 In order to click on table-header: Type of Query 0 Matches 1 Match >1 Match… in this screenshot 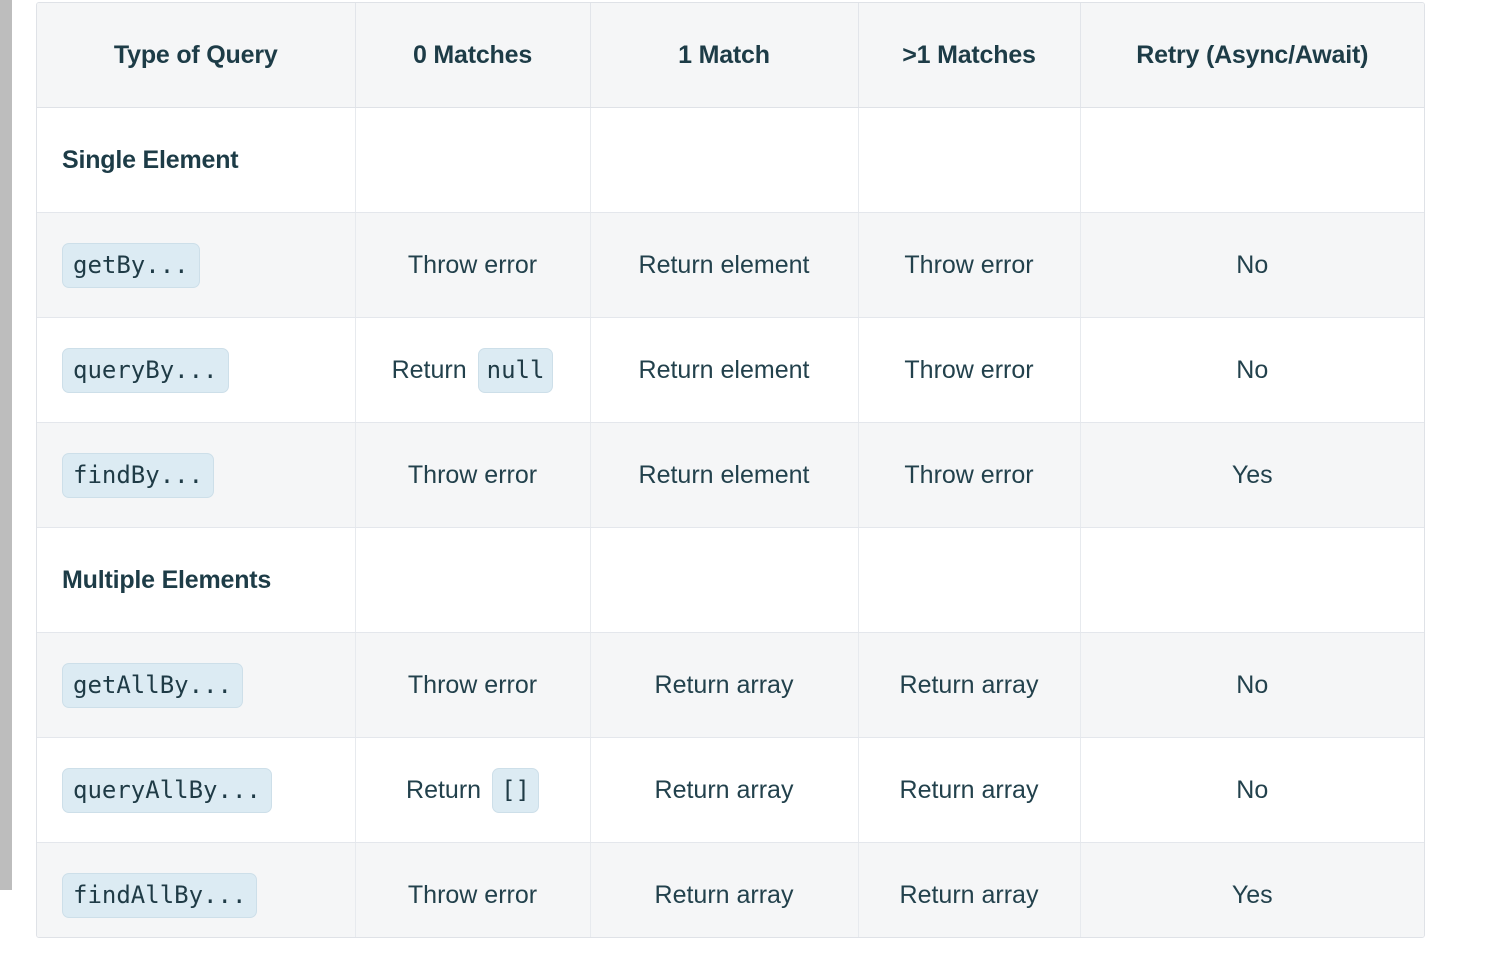, I will do `click(730, 55)`.